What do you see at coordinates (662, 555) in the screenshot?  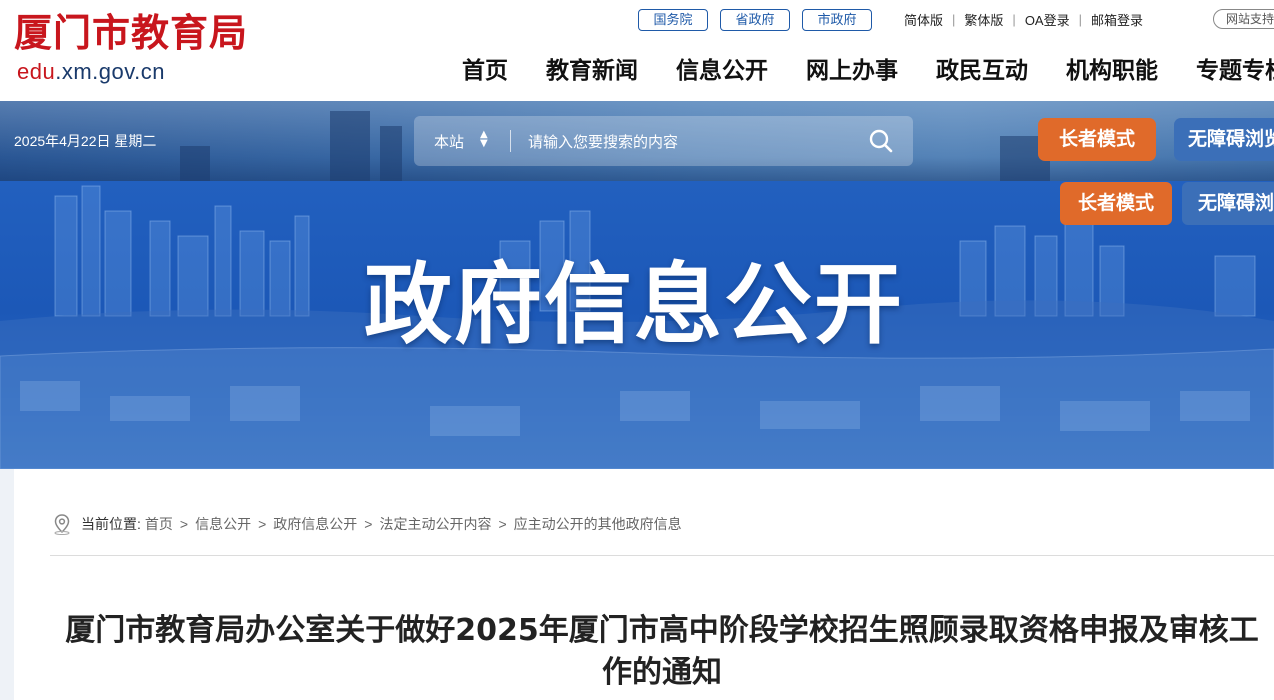 I see `breadcrumb-divider` at bounding box center [662, 555].